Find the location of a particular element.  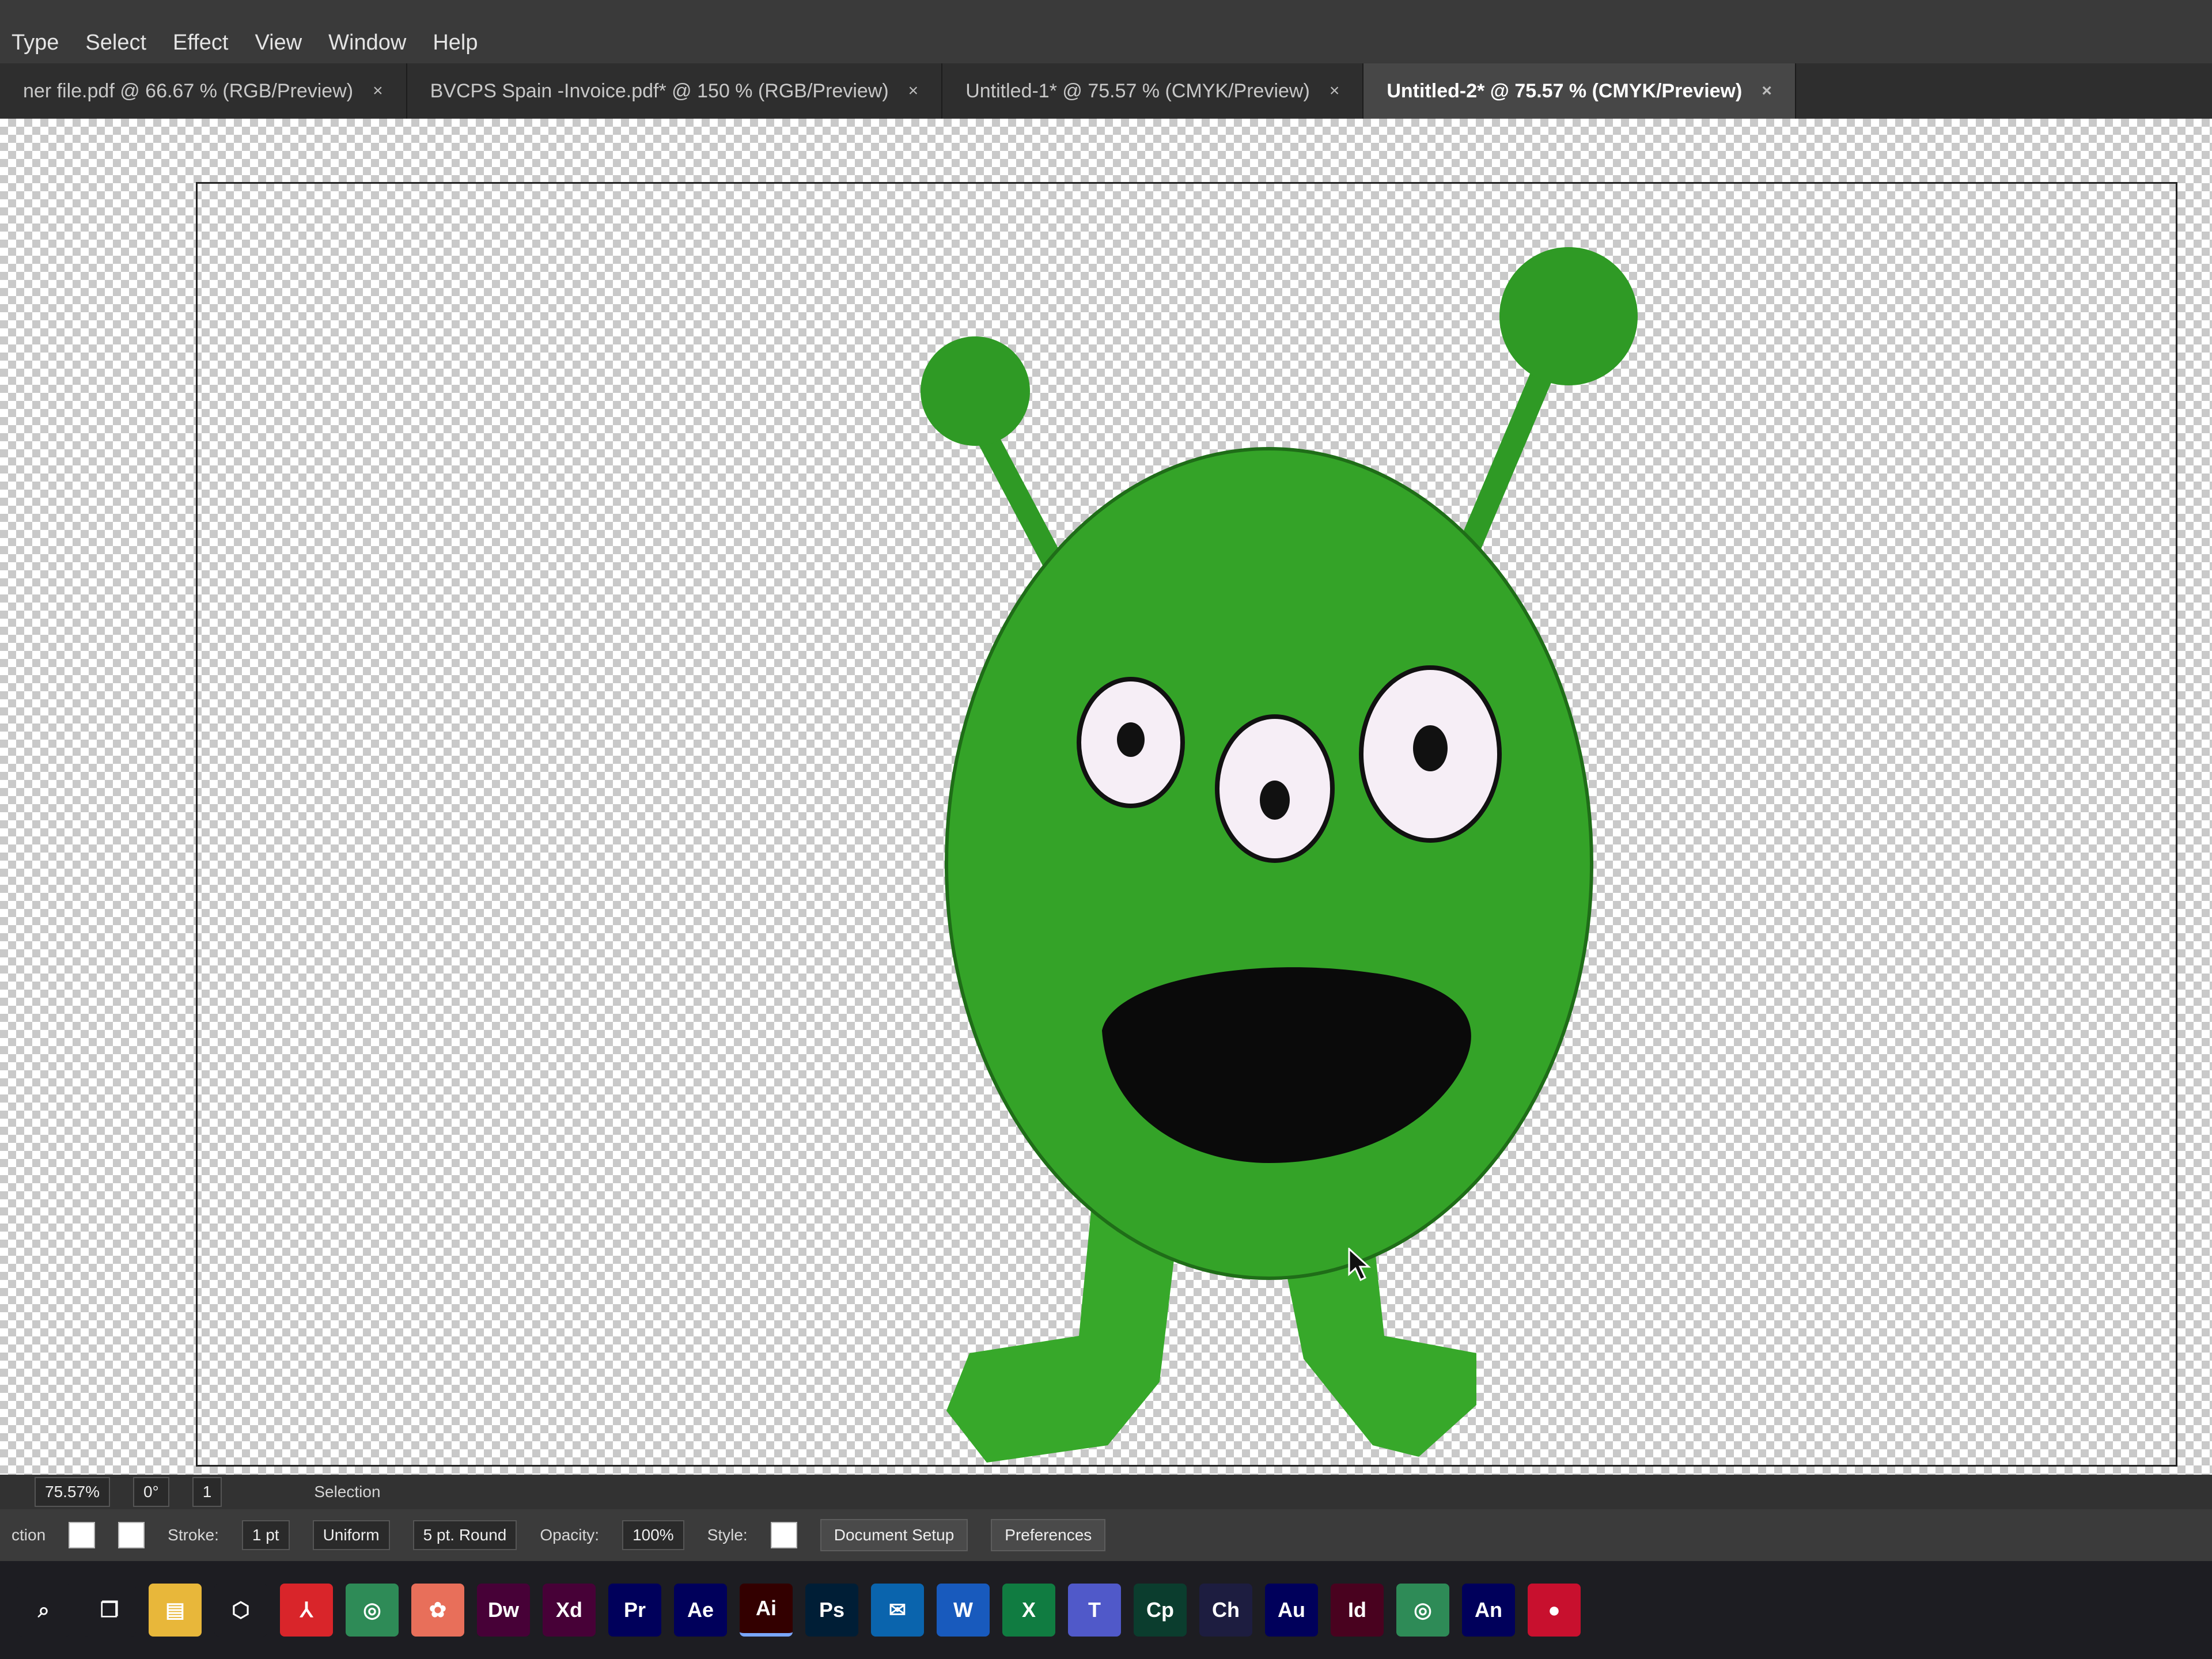

illustrator-icon: Ai is located at coordinates (766, 1610).